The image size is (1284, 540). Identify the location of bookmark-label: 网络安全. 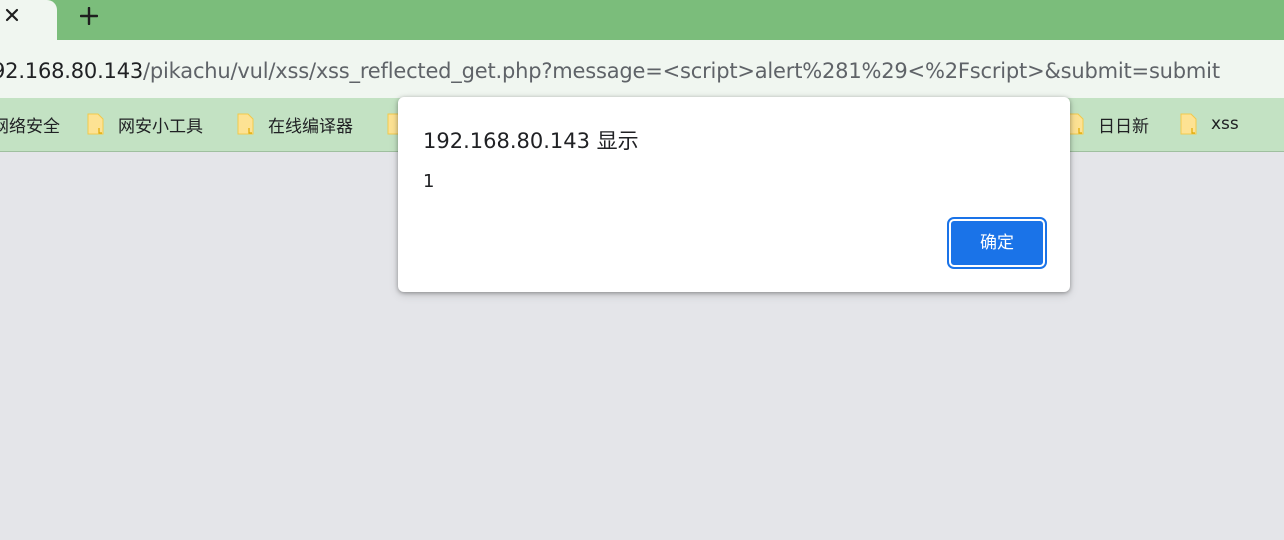
(30, 126).